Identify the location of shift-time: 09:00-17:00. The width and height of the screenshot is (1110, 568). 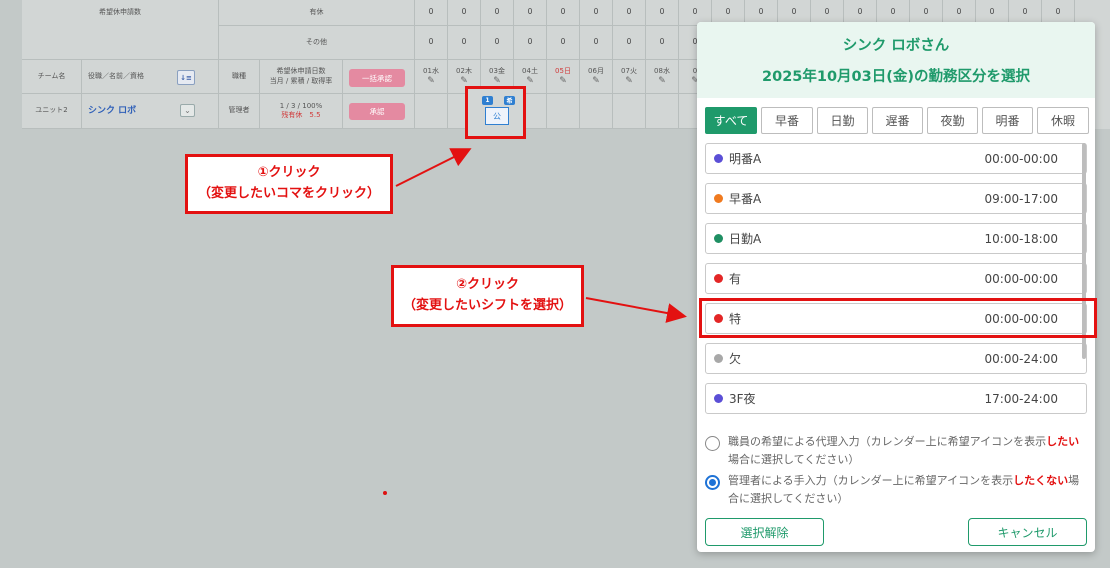
(1021, 198).